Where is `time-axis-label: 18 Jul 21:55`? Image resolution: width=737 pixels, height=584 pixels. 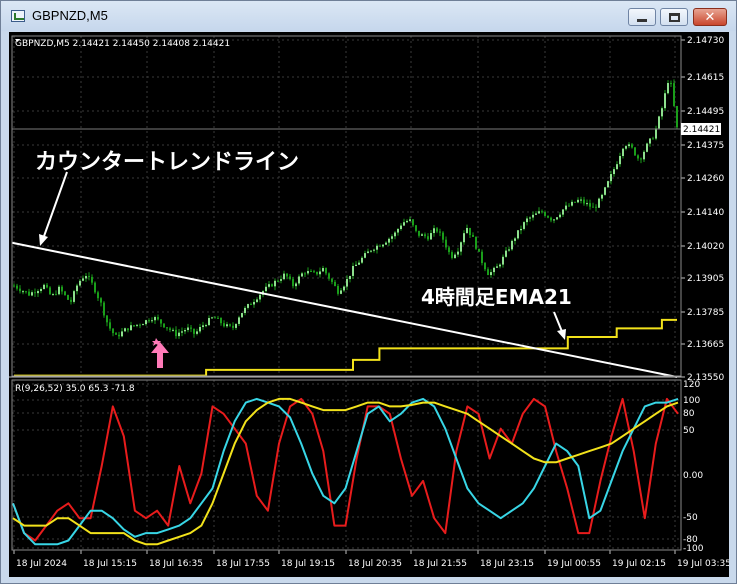 time-axis-label: 18 Jul 21:55 is located at coordinates (440, 564).